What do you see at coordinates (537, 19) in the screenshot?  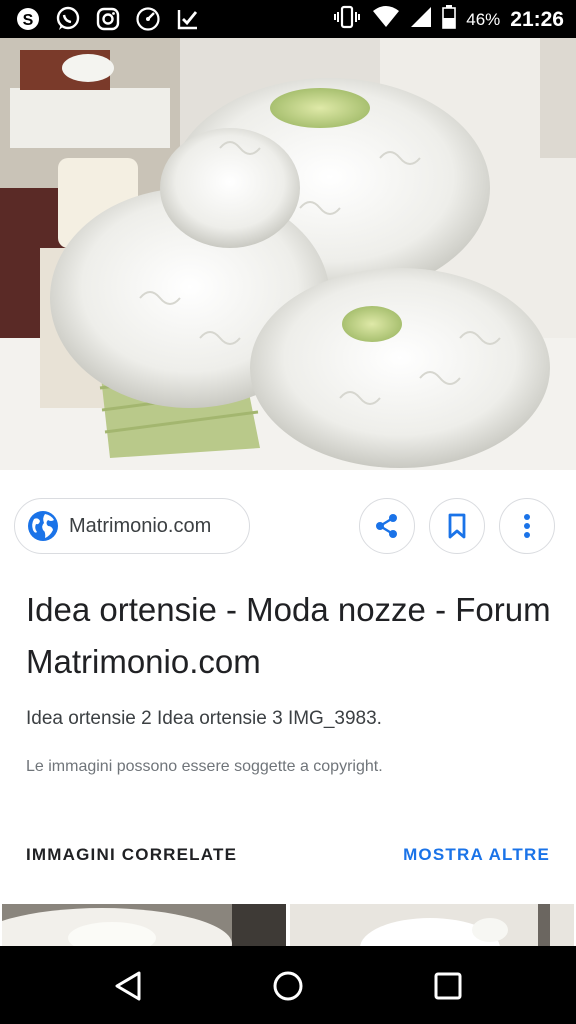 I see `clock: 21:26` at bounding box center [537, 19].